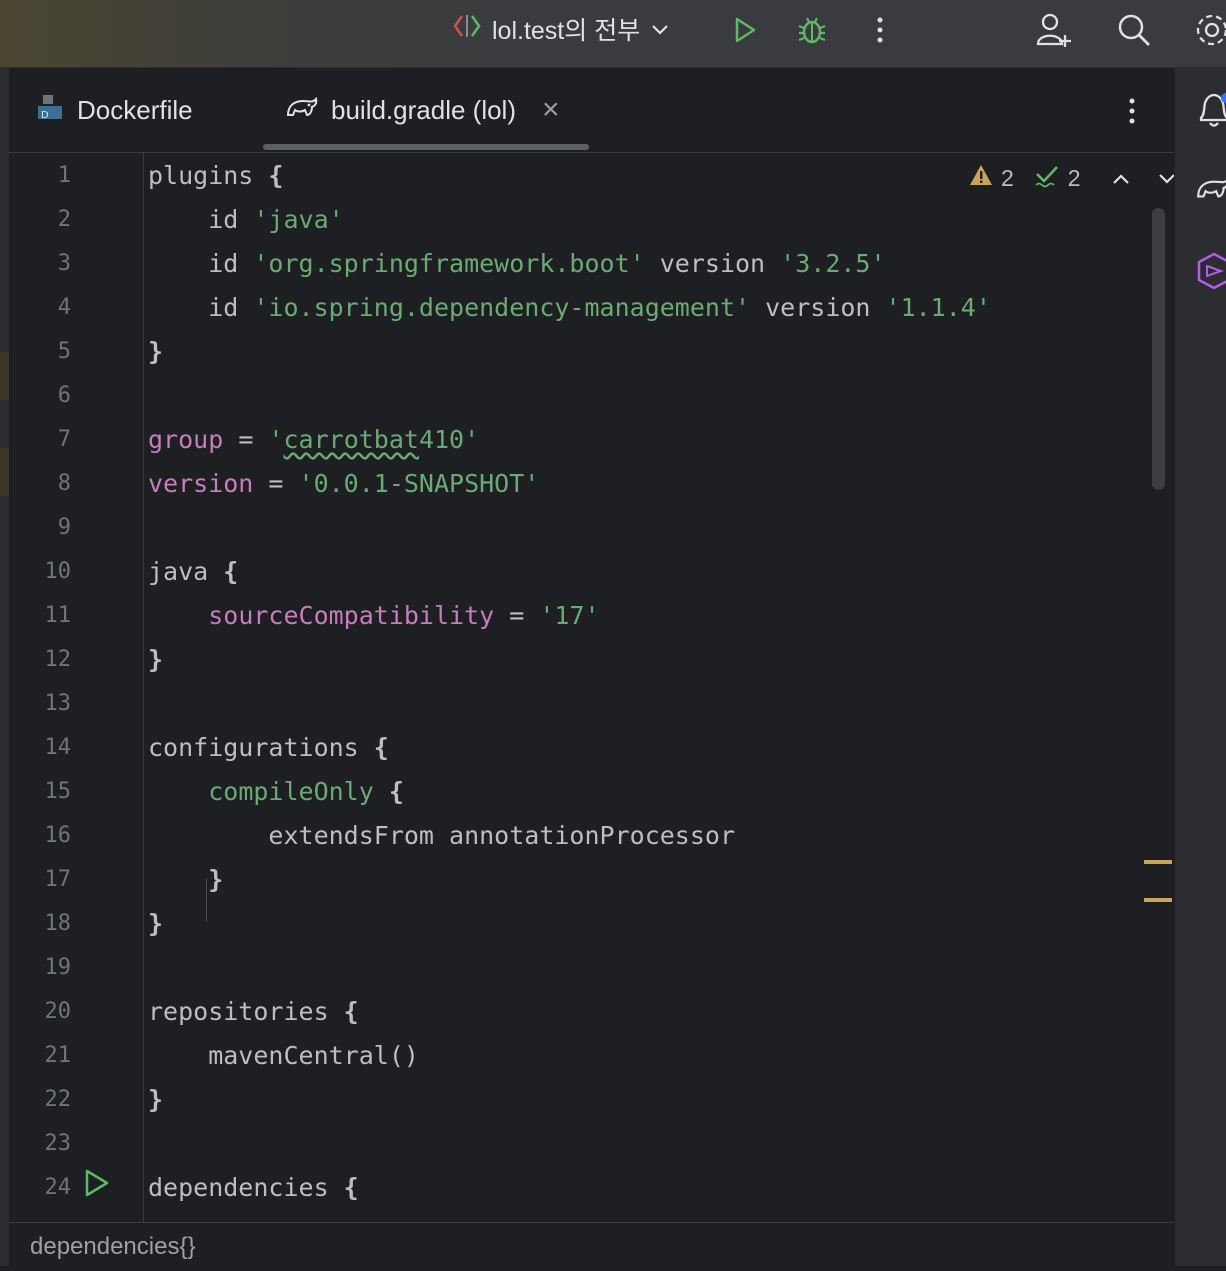  What do you see at coordinates (1054, 30) in the screenshot?
I see `add-user-icon` at bounding box center [1054, 30].